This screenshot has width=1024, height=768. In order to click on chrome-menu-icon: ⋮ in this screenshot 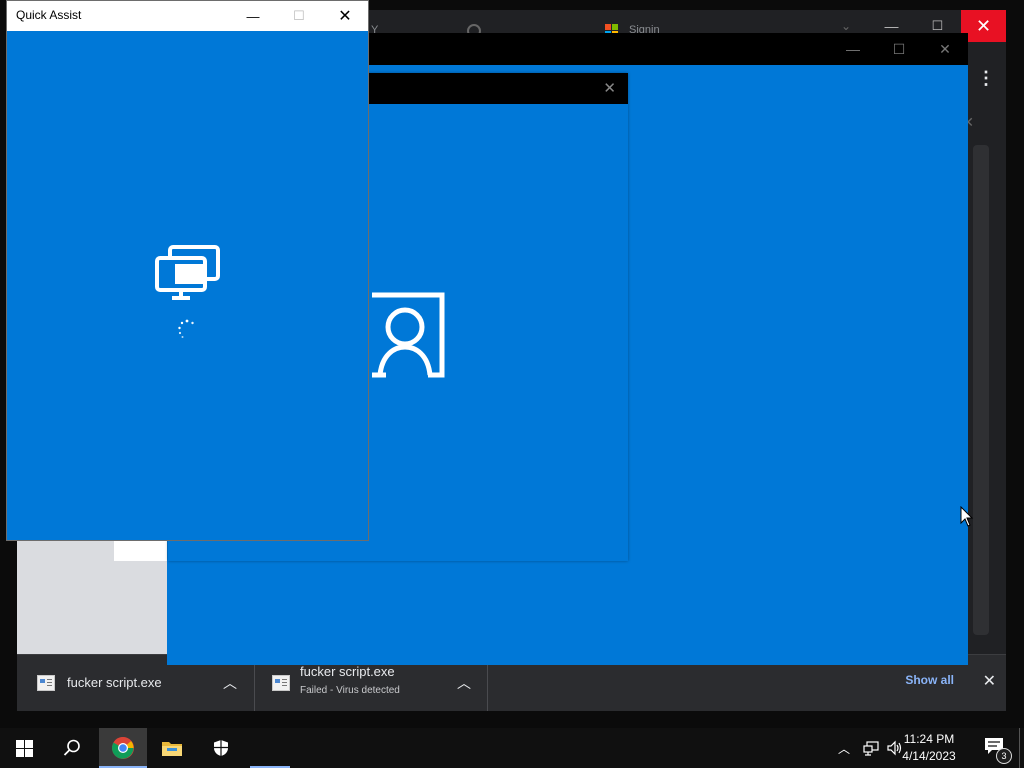, I will do `click(986, 78)`.